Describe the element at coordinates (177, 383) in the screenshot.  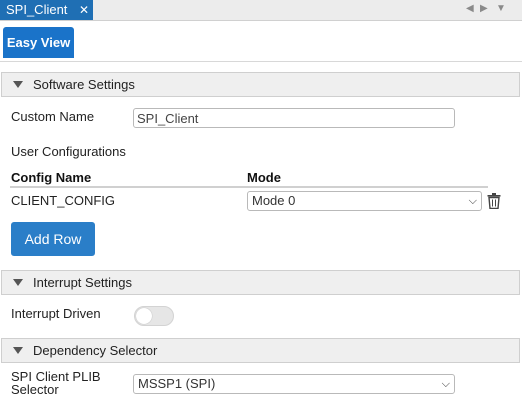
I see `plib-selector-value: MSSP1 (SPI)` at that location.